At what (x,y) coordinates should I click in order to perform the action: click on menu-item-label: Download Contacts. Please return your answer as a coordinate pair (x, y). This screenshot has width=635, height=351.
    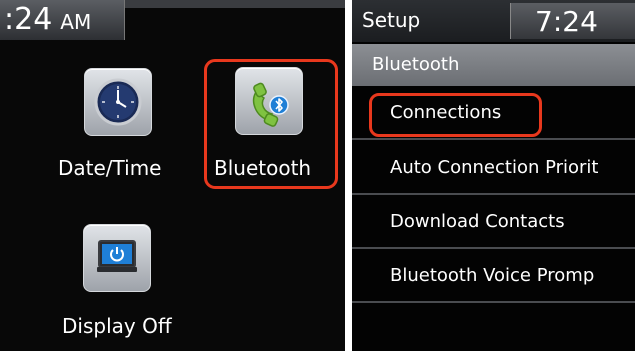
    Looking at the image, I should click on (477, 221).